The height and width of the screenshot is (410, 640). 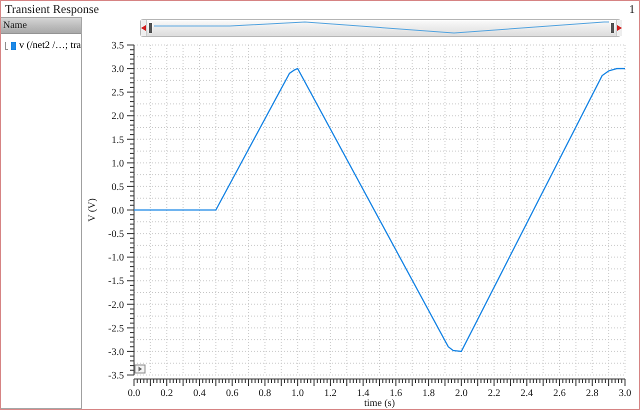 I want to click on y-tick-label: -2.5, so click(x=116, y=328).